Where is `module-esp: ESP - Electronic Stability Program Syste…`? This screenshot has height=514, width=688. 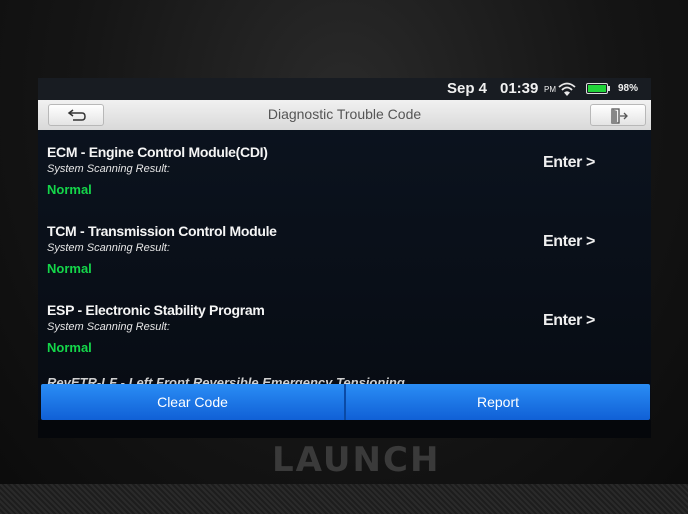 module-esp: ESP - Electronic Stability Program Syste… is located at coordinates (344, 340).